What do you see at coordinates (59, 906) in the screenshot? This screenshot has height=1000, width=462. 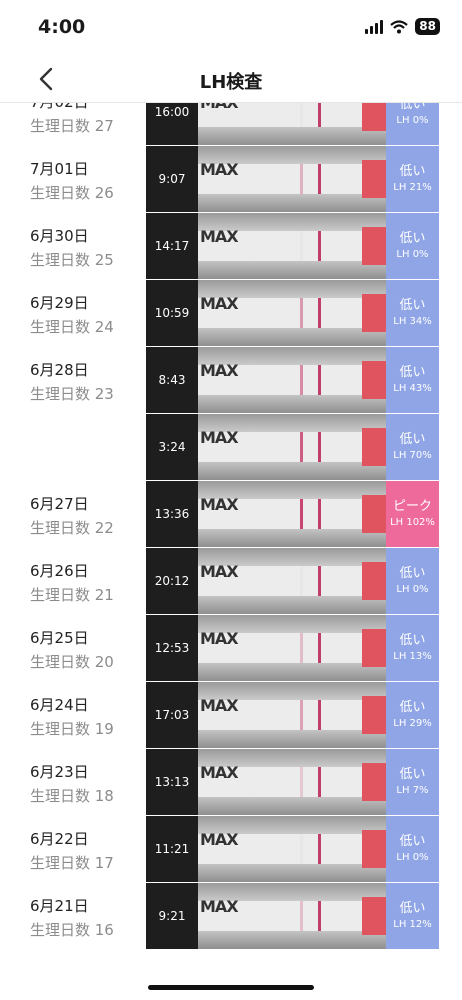 I see `entry-date: 6月21日` at bounding box center [59, 906].